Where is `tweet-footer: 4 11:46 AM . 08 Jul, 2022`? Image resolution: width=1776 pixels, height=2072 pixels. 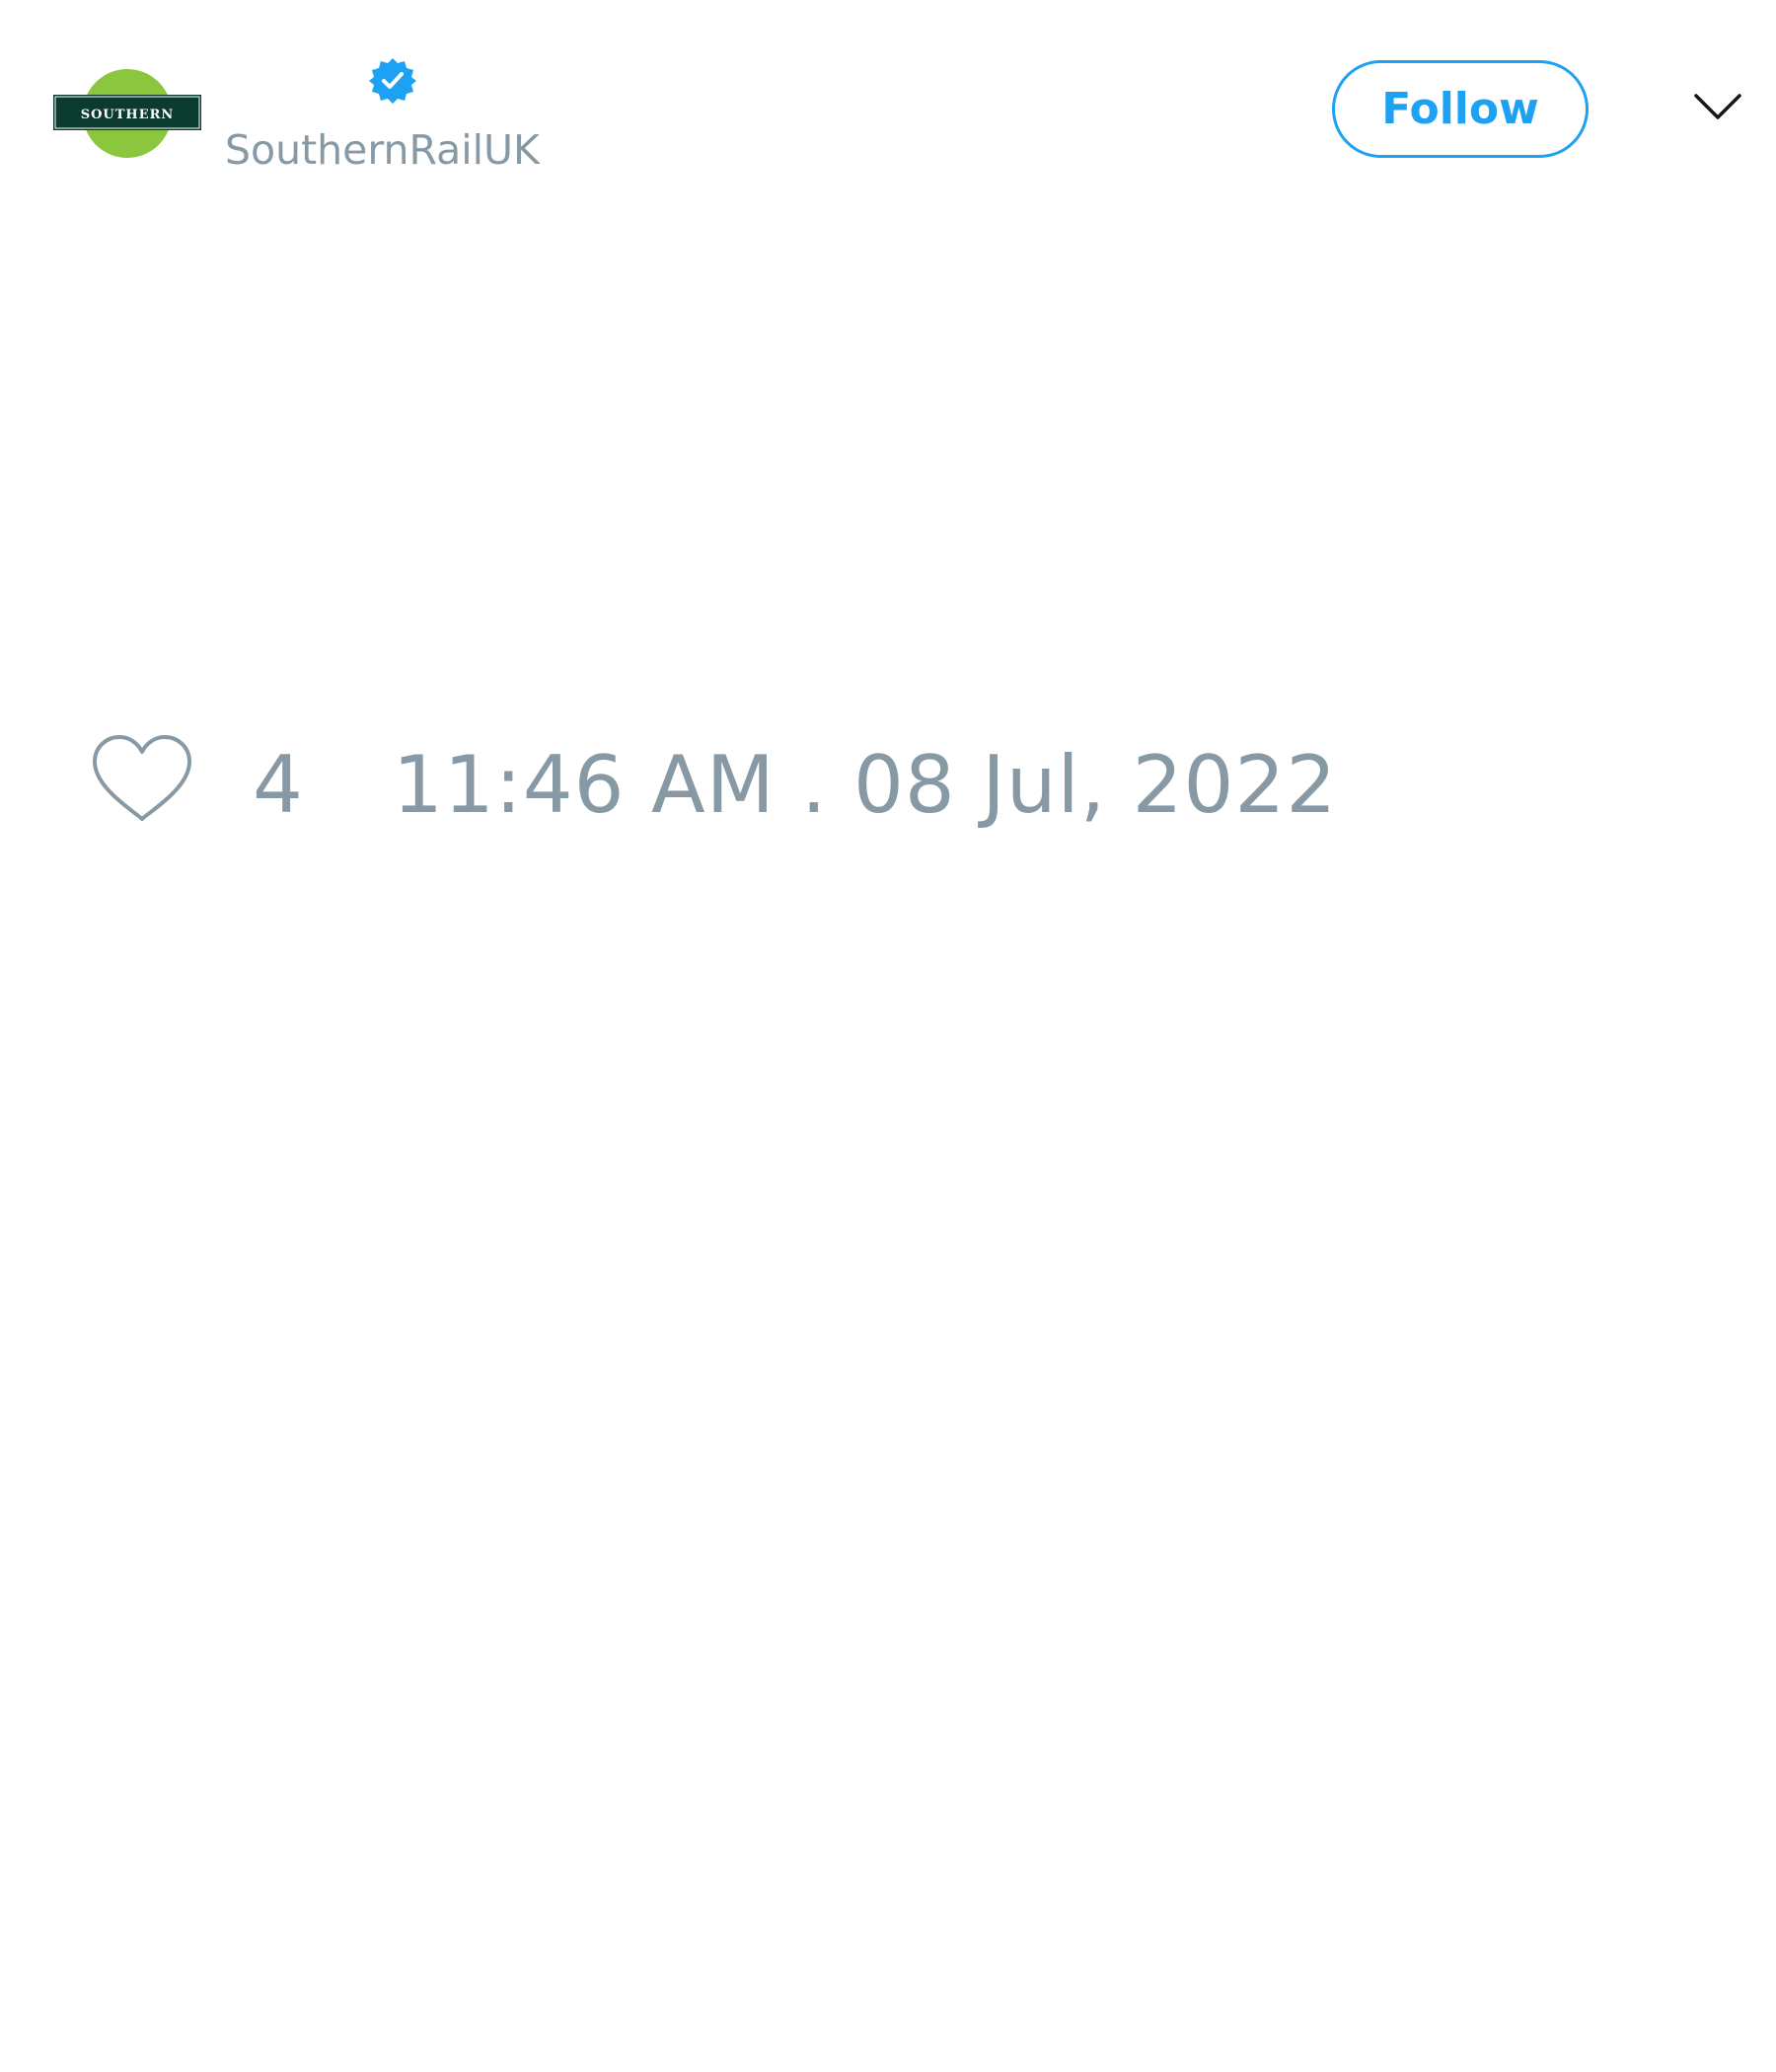 tweet-footer: 4 11:46 AM . 08 Jul, 2022 is located at coordinates (888, 780).